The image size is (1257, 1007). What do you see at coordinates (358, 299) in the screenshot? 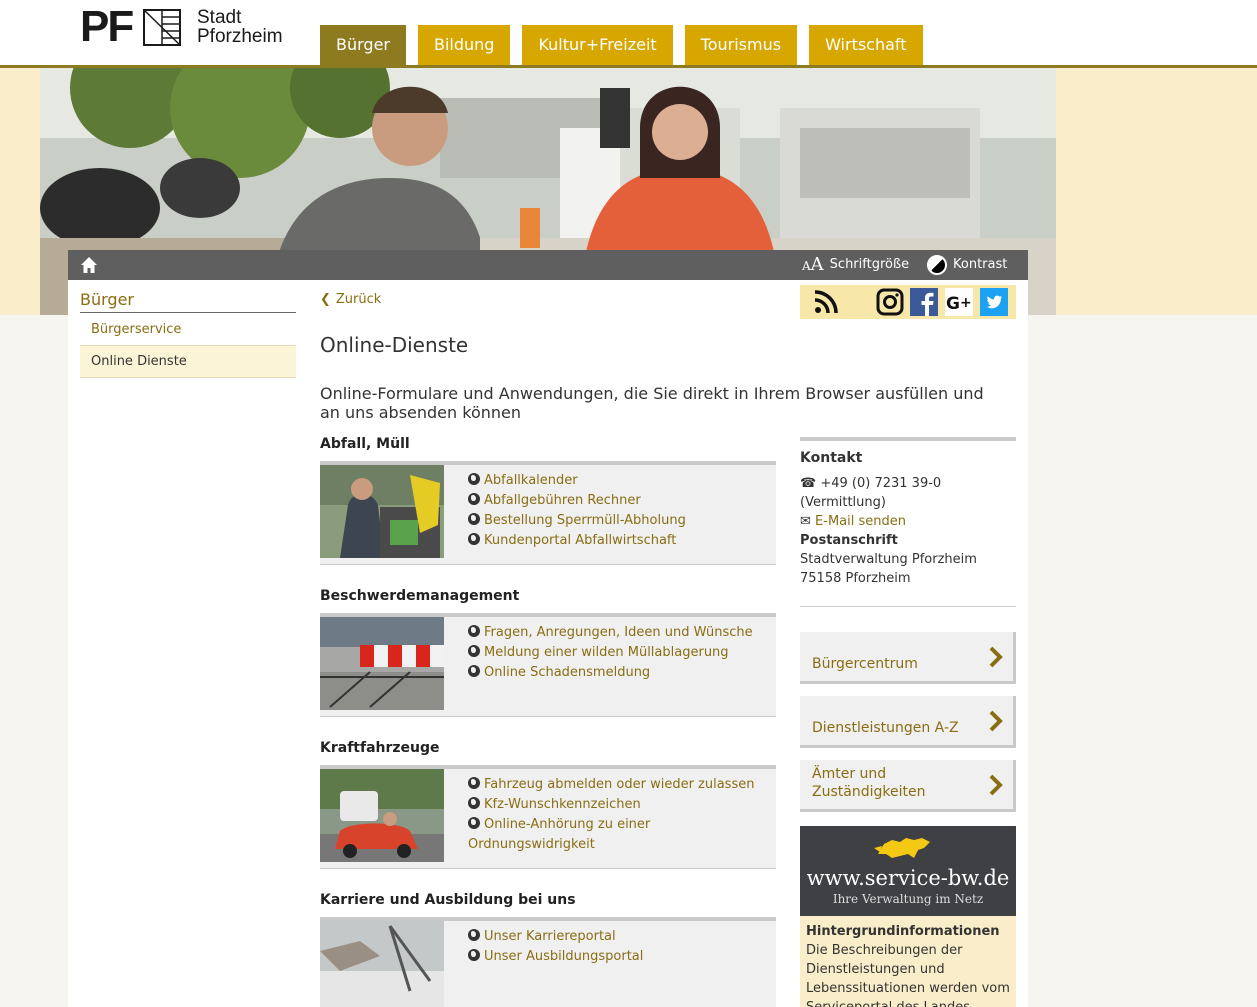
I see `back-link-label: Zurück` at bounding box center [358, 299].